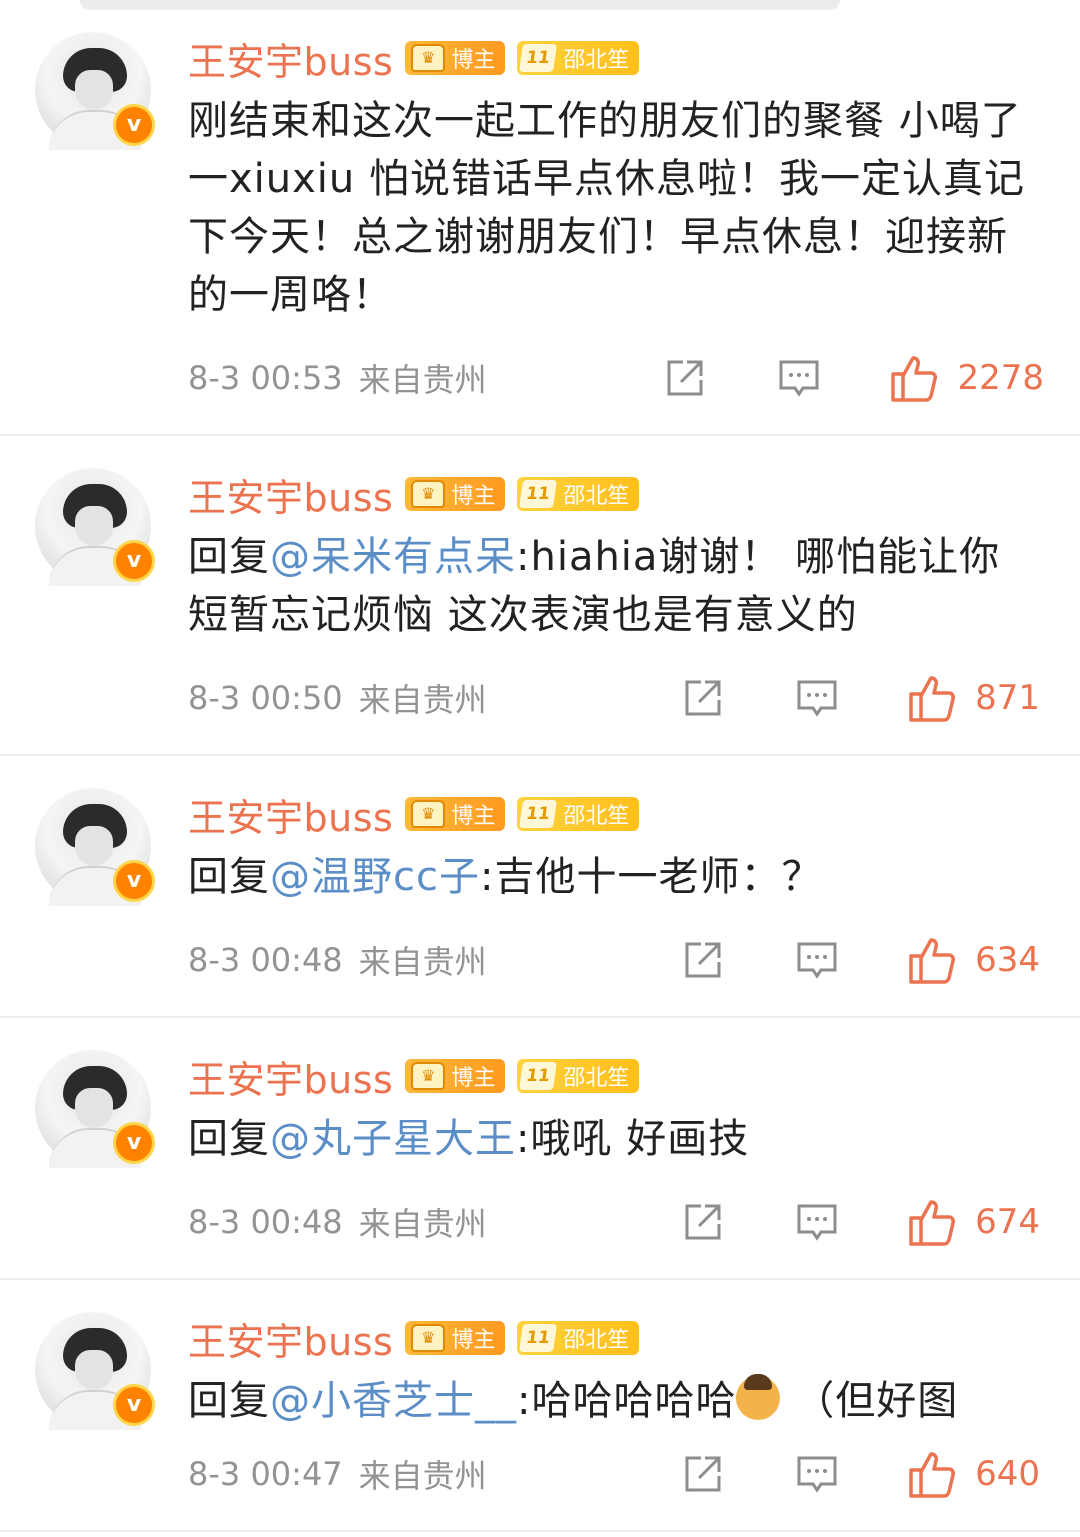 This screenshot has height=1537, width=1080. What do you see at coordinates (1000, 378) in the screenshot?
I see `like-count: 2278` at bounding box center [1000, 378].